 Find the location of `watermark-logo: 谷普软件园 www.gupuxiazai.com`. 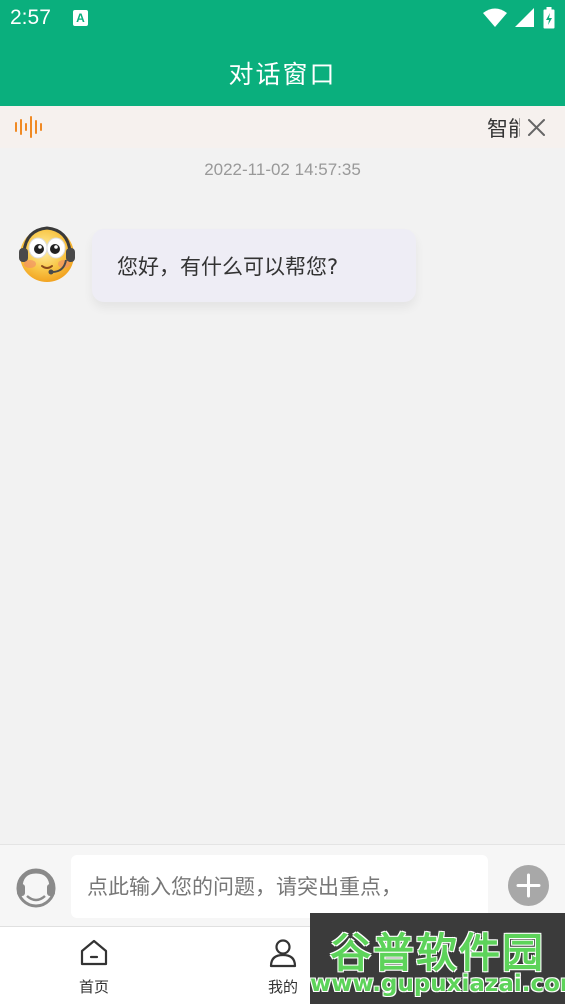

watermark-logo: 谷普软件园 www.gupuxiazai.com is located at coordinates (437, 958).